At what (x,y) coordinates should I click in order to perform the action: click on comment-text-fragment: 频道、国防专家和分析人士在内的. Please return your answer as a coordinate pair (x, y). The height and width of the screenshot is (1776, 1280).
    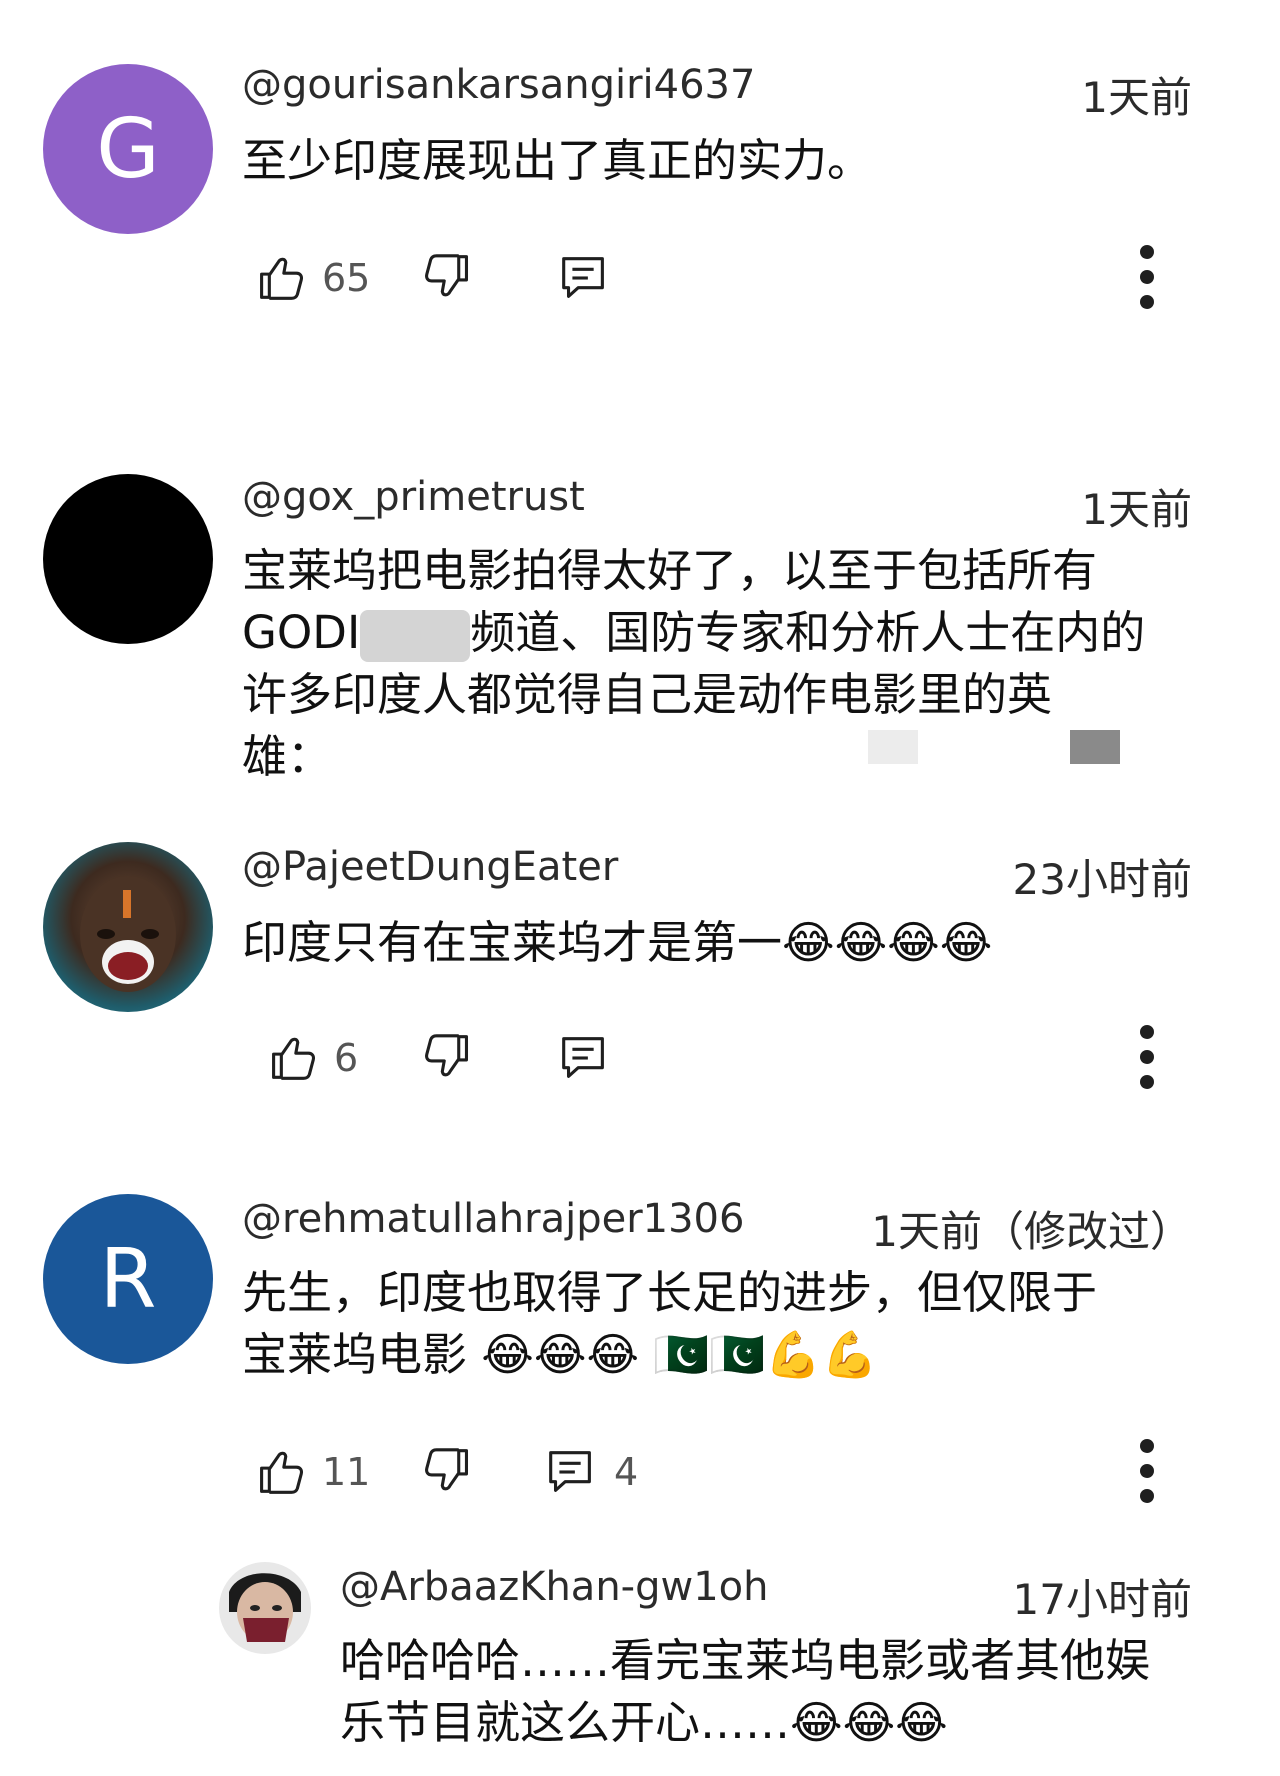
    Looking at the image, I should click on (808, 632).